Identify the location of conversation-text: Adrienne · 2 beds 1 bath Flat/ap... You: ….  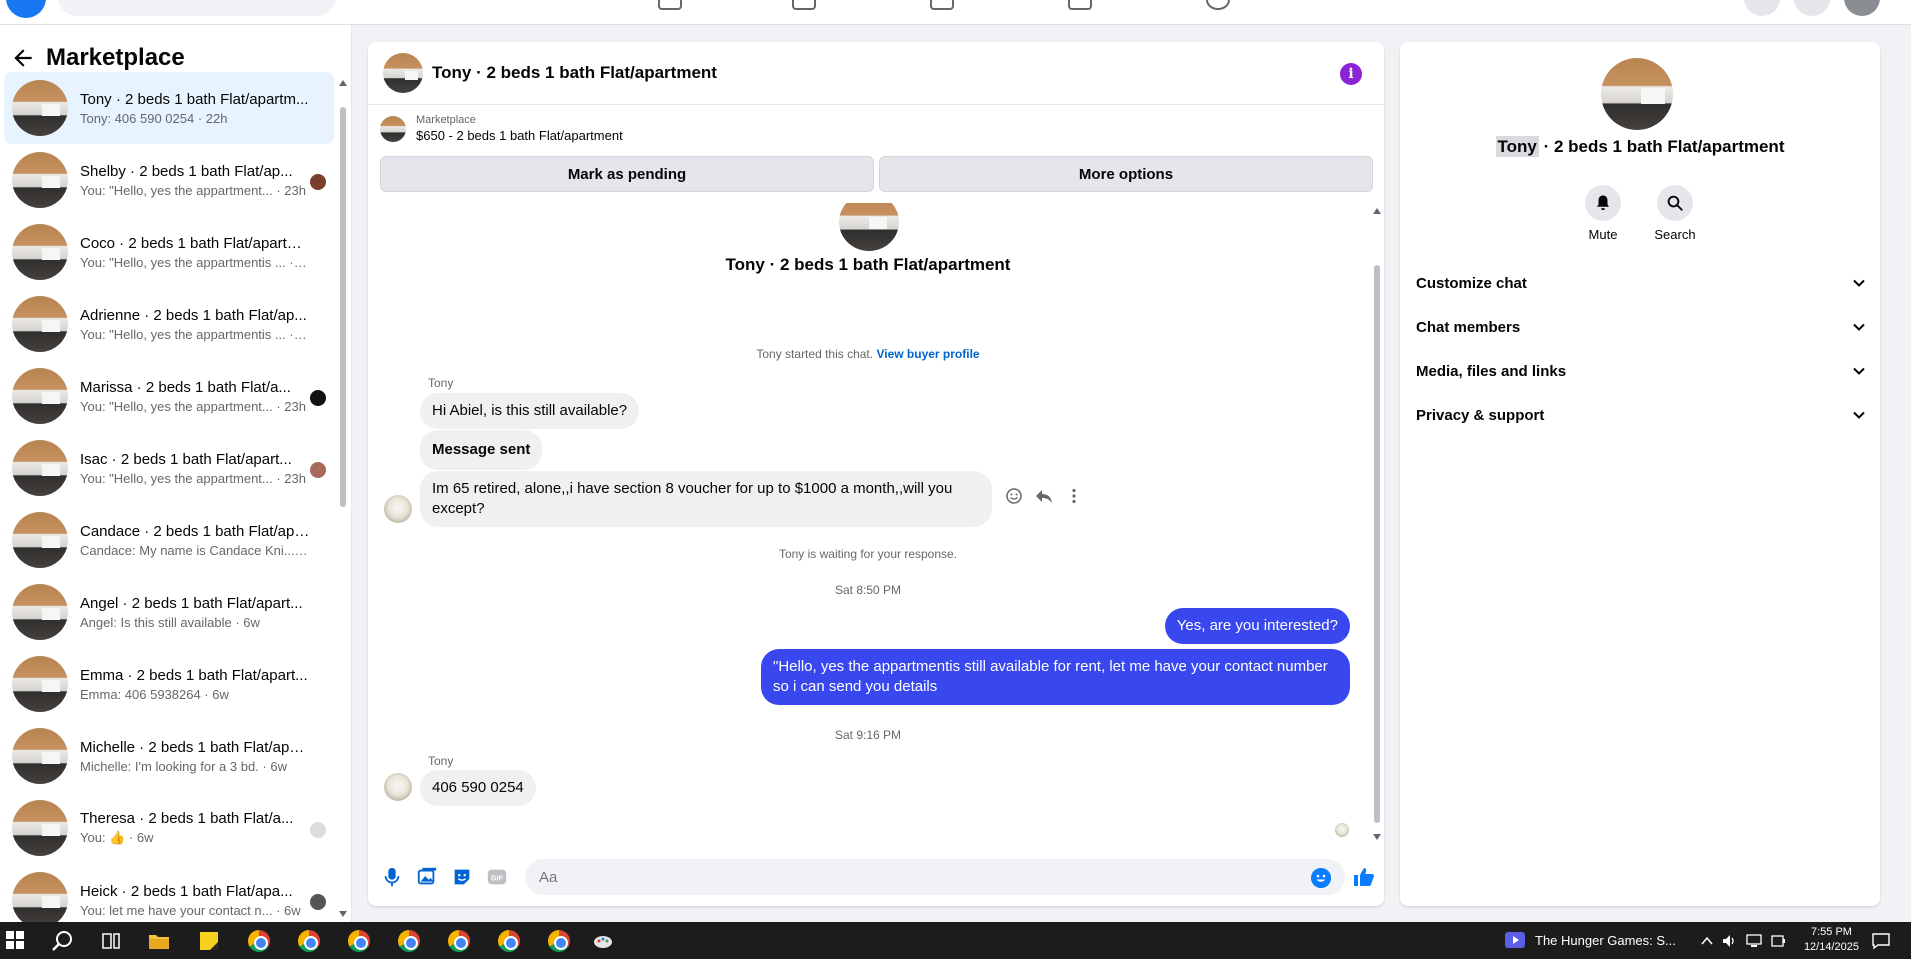
(195, 324).